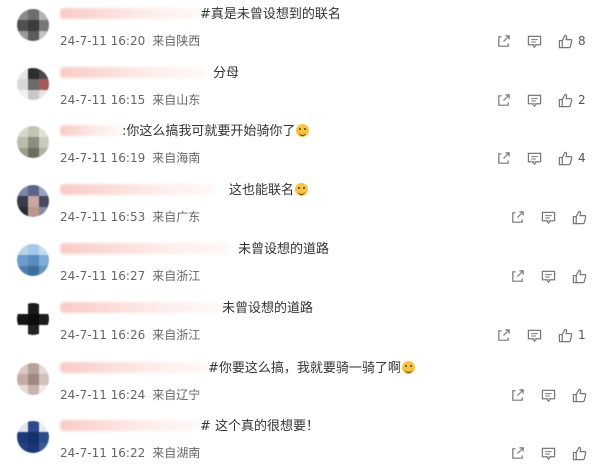  I want to click on comment-meta: 24-7-11 16:19 来自海南, so click(133, 158).